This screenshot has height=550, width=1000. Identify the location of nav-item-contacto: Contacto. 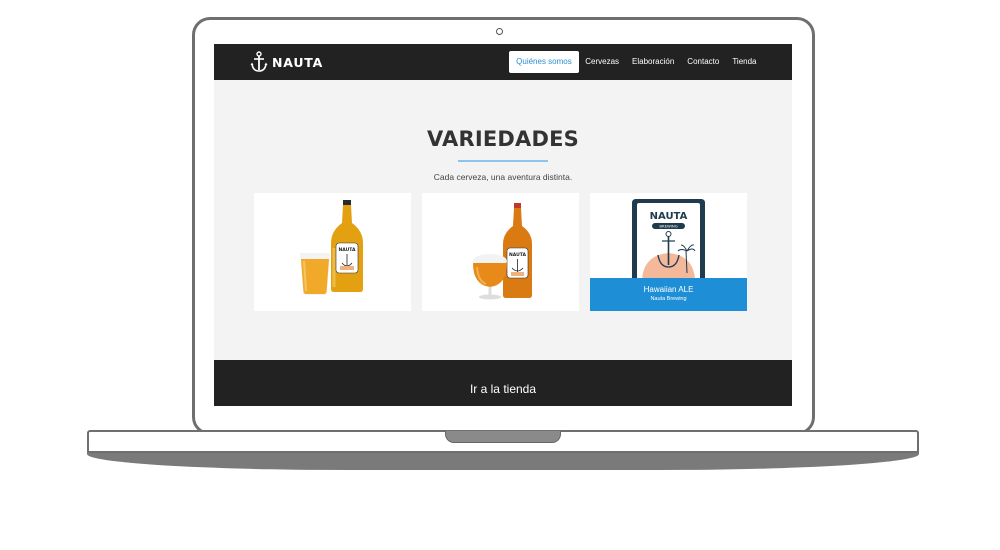
(703, 62).